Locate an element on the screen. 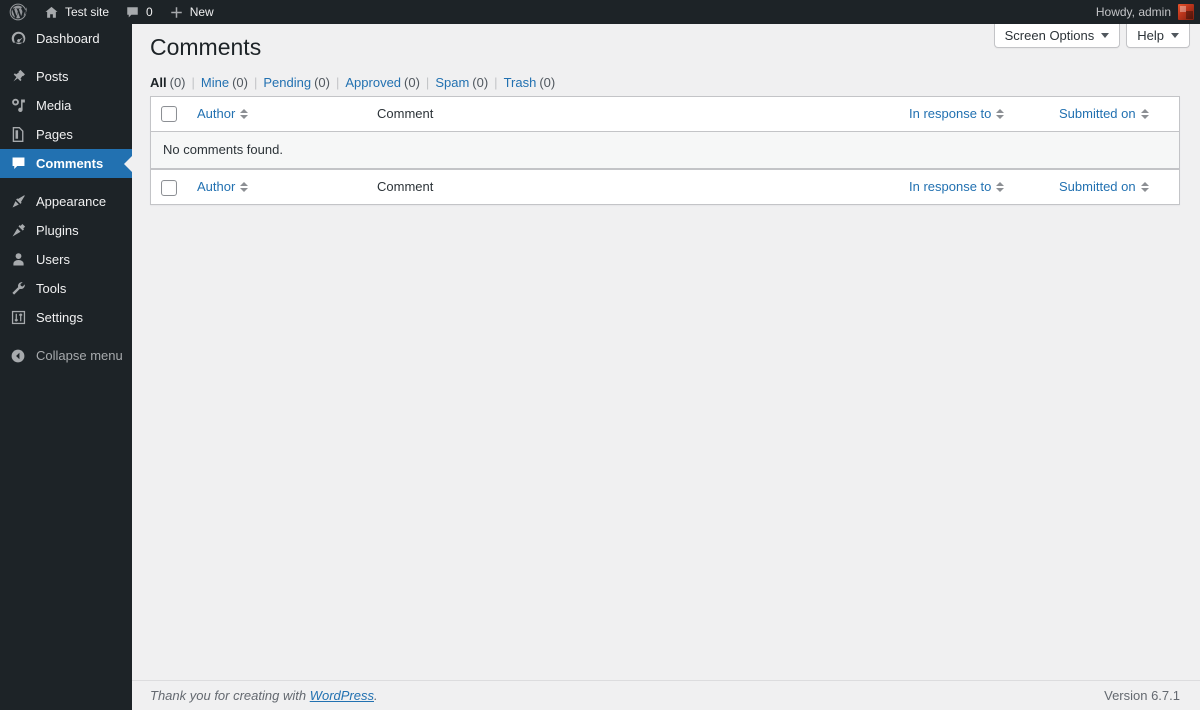 The width and height of the screenshot is (1200, 710). account-menu: Howdy, admin is located at coordinates (1148, 12).